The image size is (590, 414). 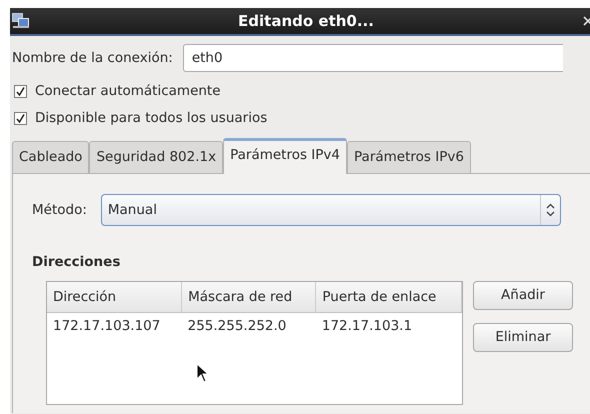 I want to click on column-header: Máscara de red, so click(x=249, y=297).